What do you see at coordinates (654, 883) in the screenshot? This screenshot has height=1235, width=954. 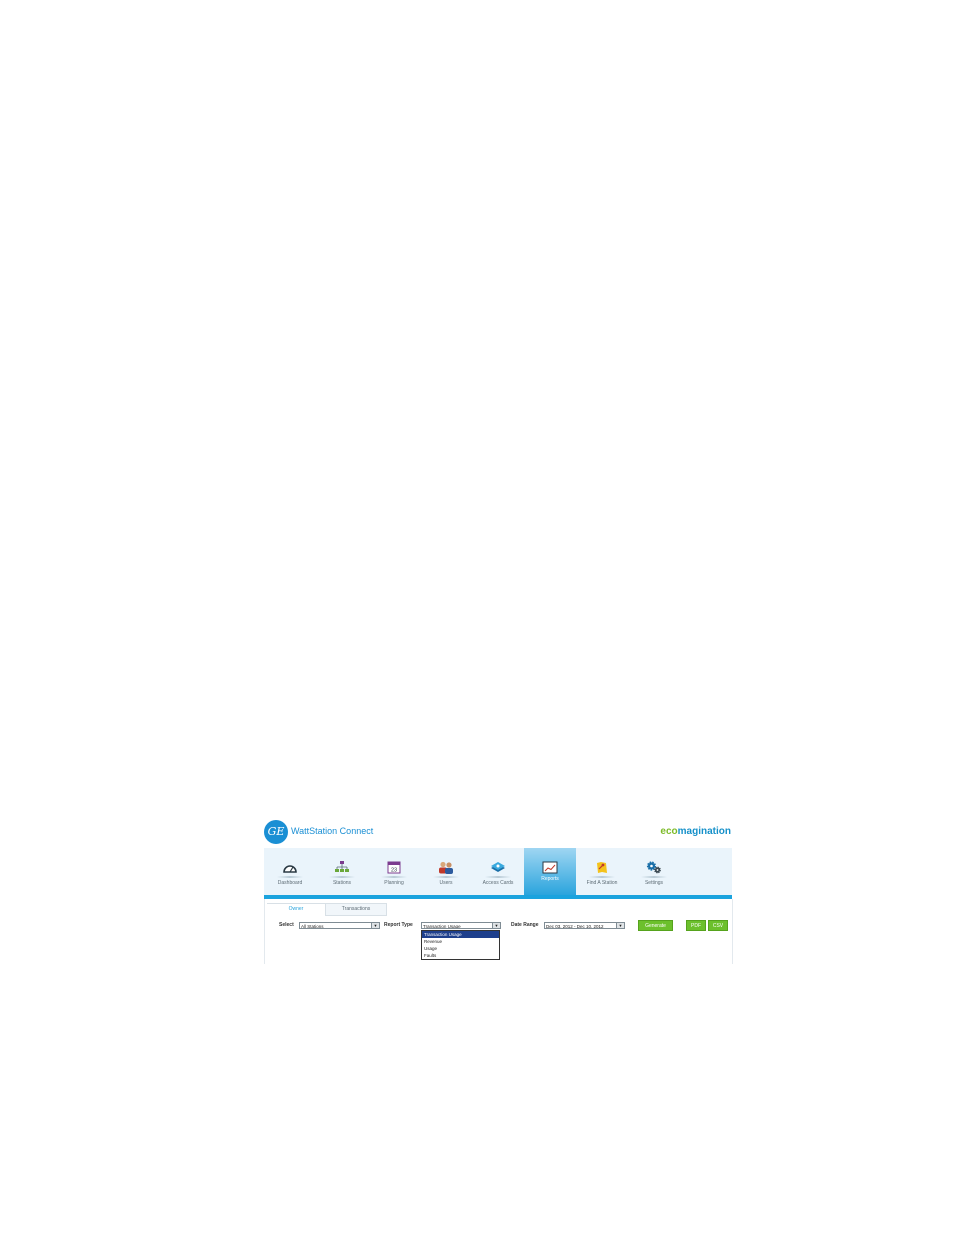 I see `nav-label: Settings` at bounding box center [654, 883].